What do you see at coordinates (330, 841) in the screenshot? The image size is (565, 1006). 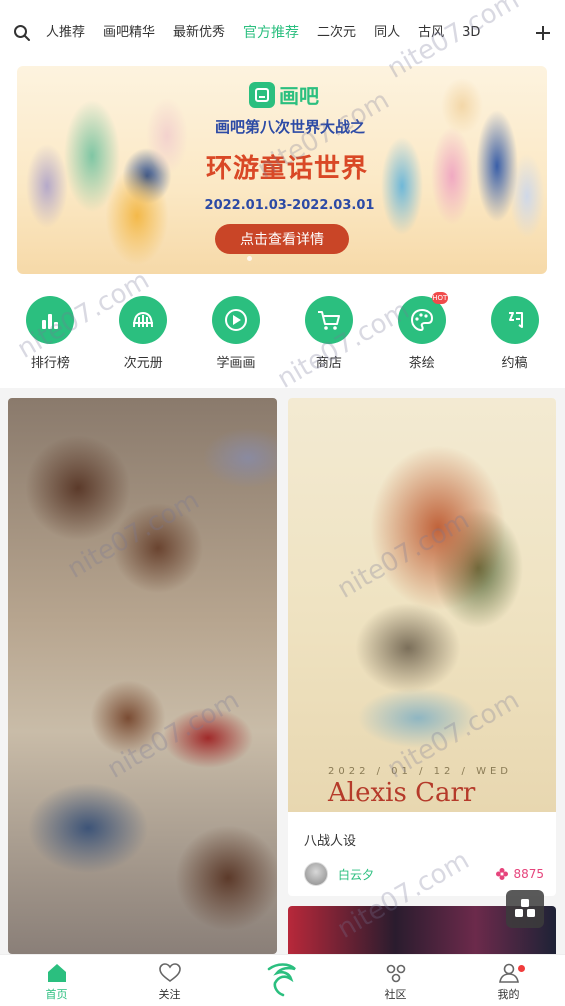 I see `artwork-caption: 八战人设` at bounding box center [330, 841].